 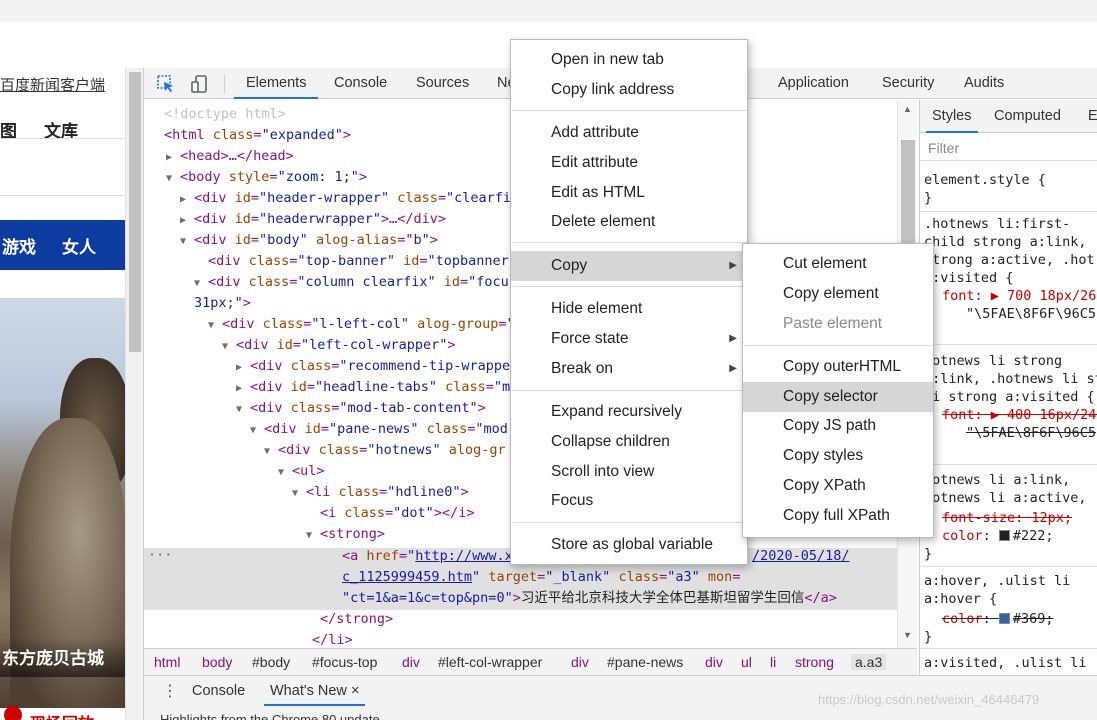 I want to click on drawer-tab-whats-new: What's New ×, so click(x=315, y=691).